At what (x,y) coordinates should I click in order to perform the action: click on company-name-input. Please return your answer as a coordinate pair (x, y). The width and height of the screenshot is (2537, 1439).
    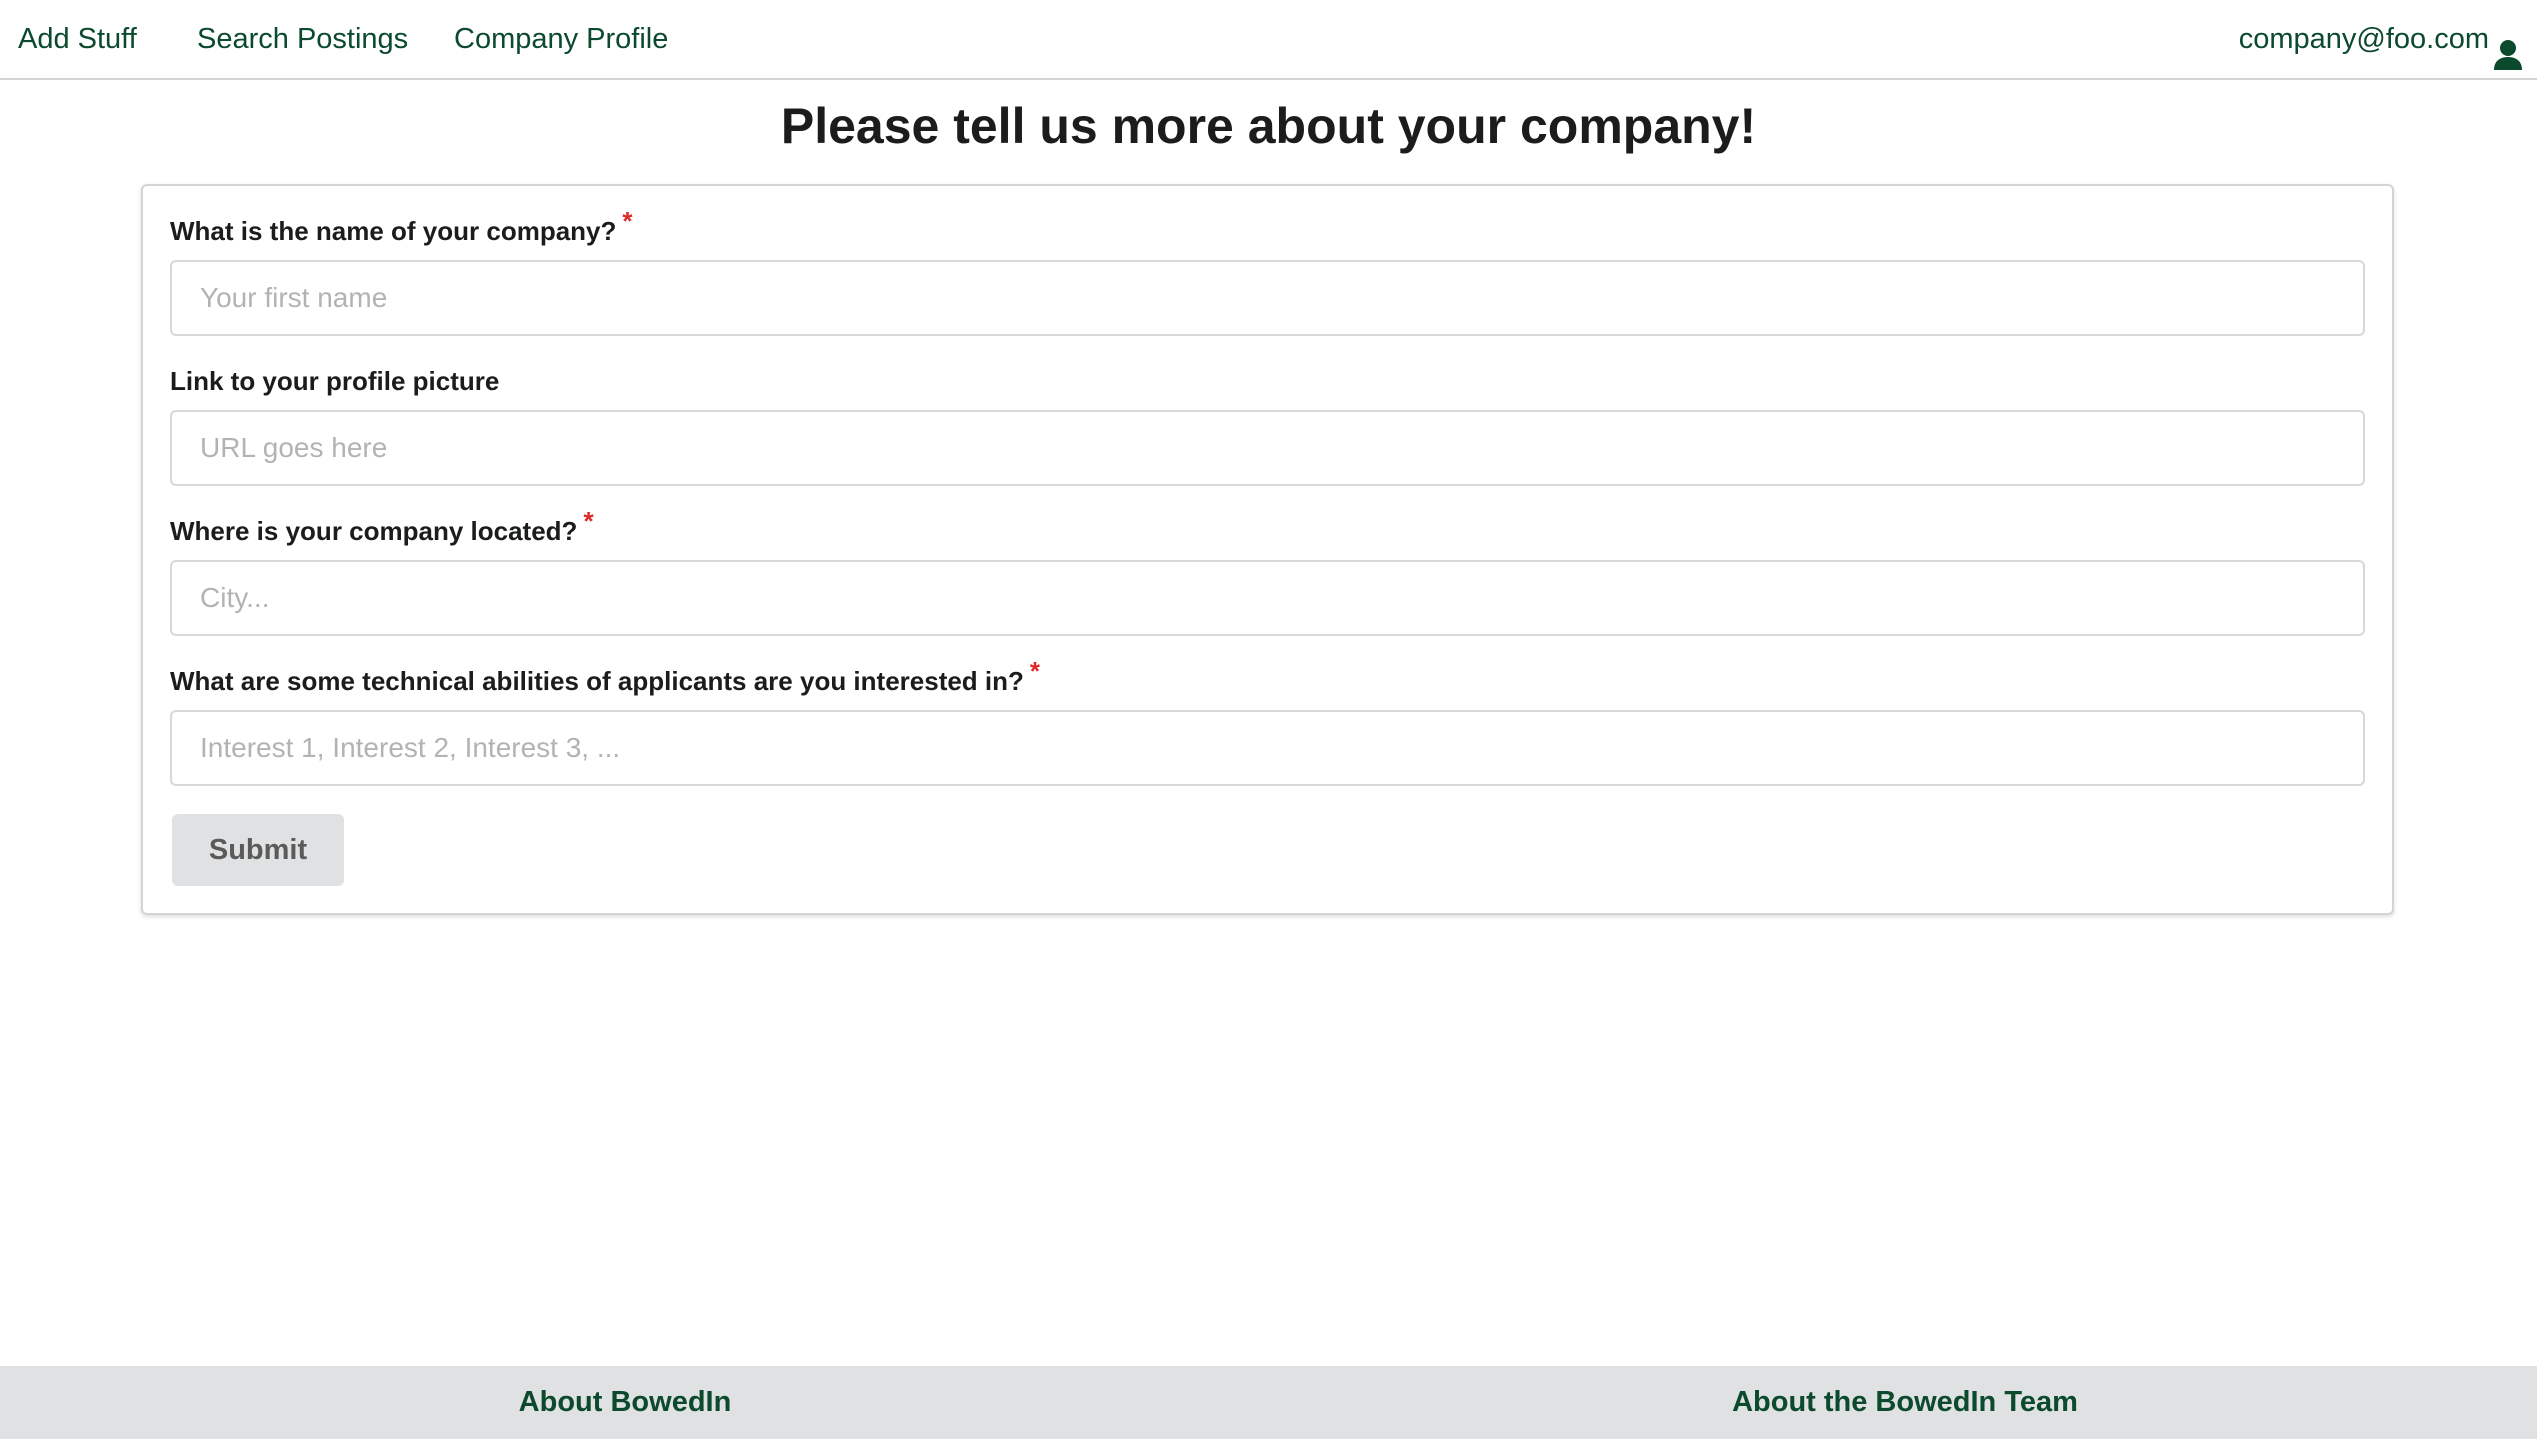
    Looking at the image, I should click on (1267, 298).